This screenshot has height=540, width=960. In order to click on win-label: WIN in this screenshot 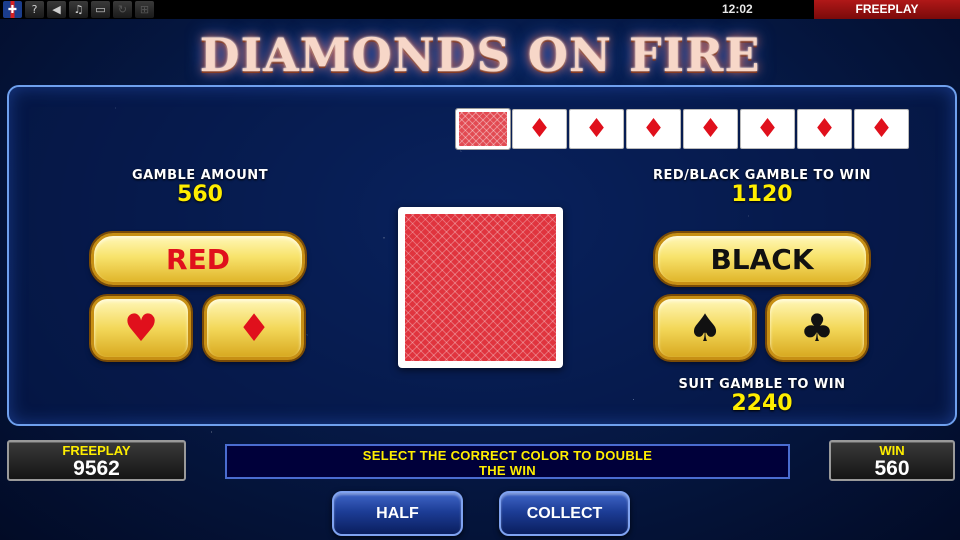, I will do `click(892, 450)`.